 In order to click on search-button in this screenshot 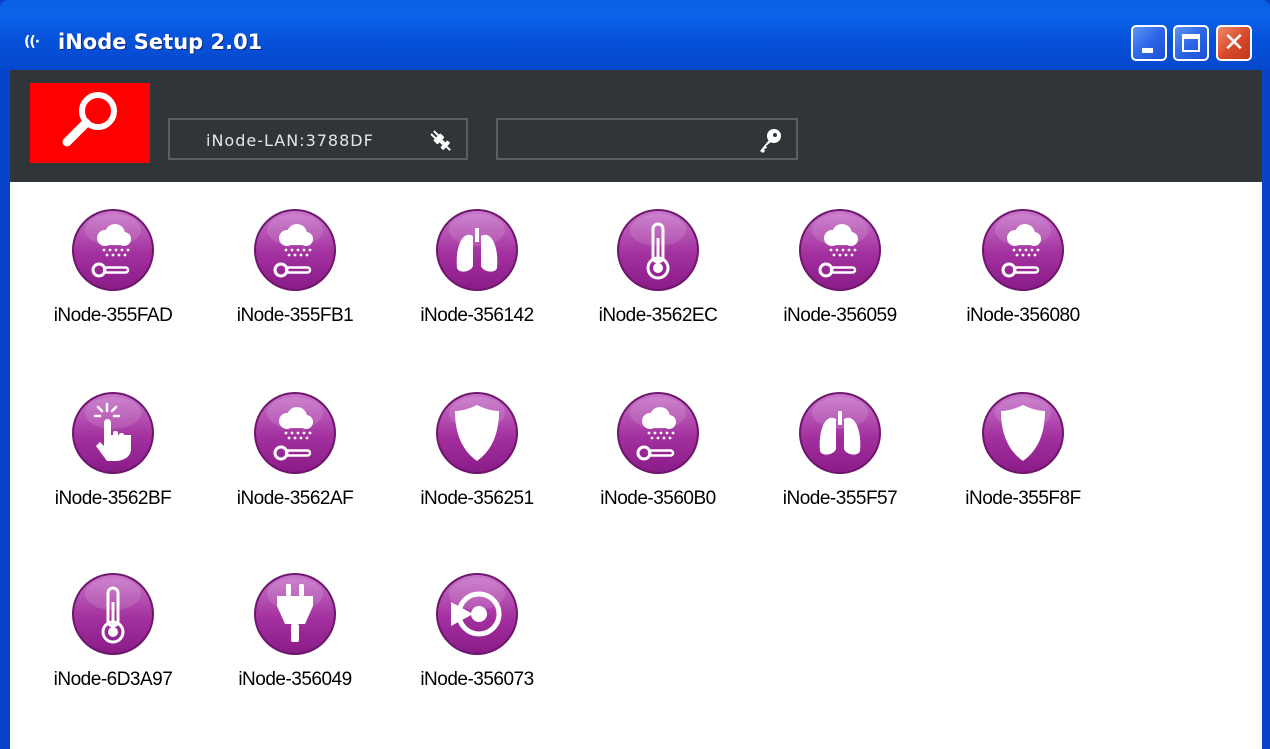, I will do `click(90, 123)`.